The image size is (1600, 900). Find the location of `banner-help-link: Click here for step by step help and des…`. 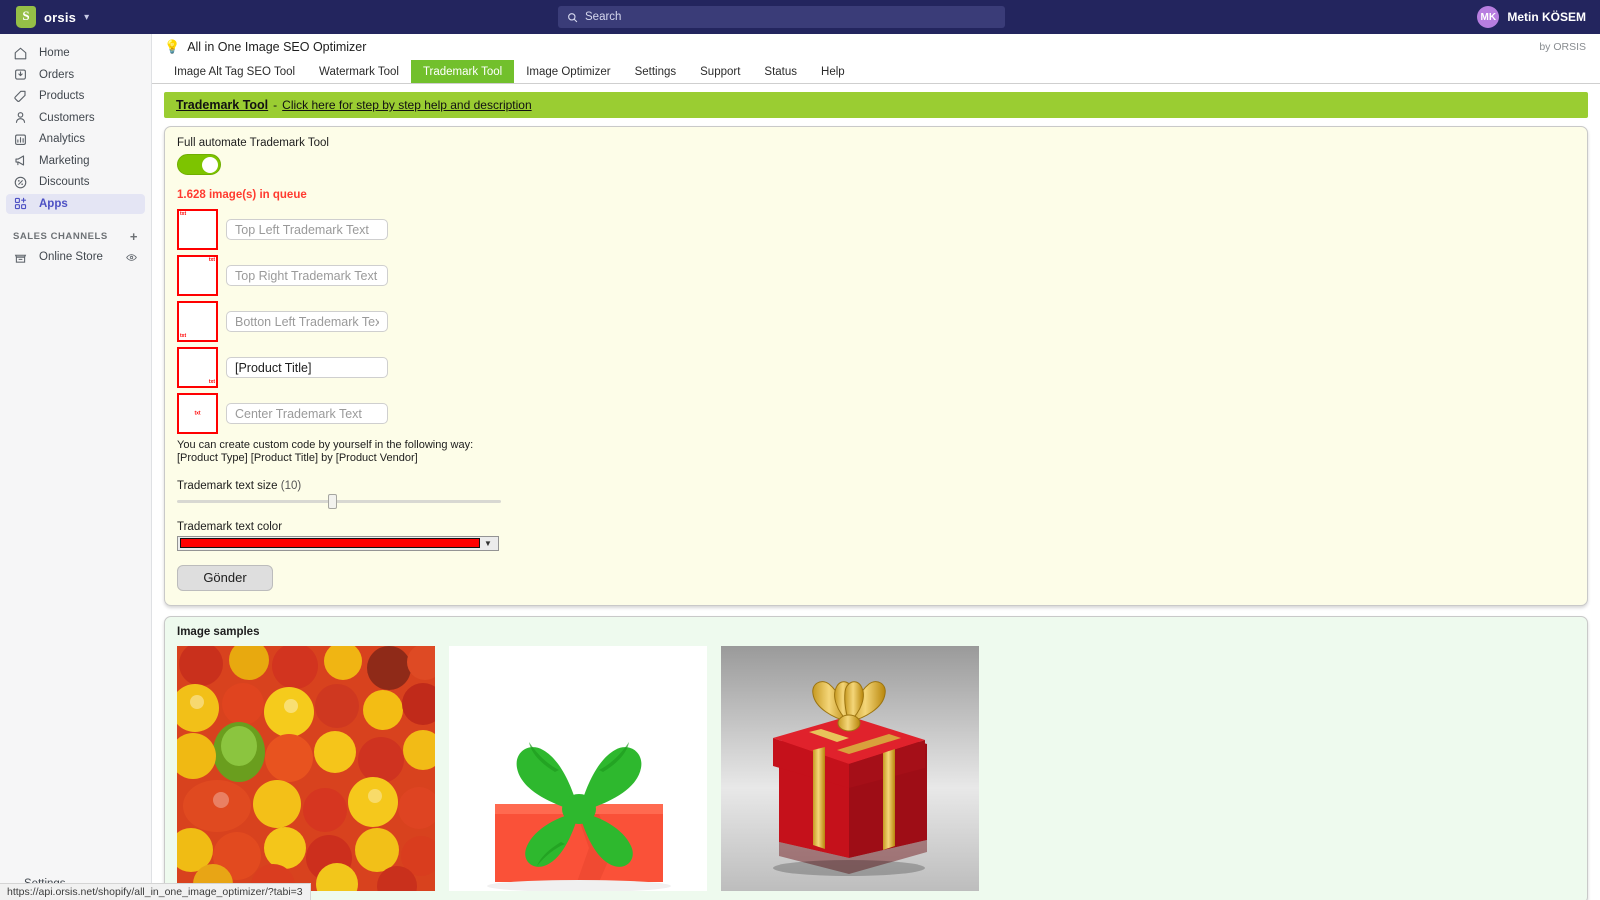

banner-help-link: Click here for step by step help and des… is located at coordinates (406, 105).